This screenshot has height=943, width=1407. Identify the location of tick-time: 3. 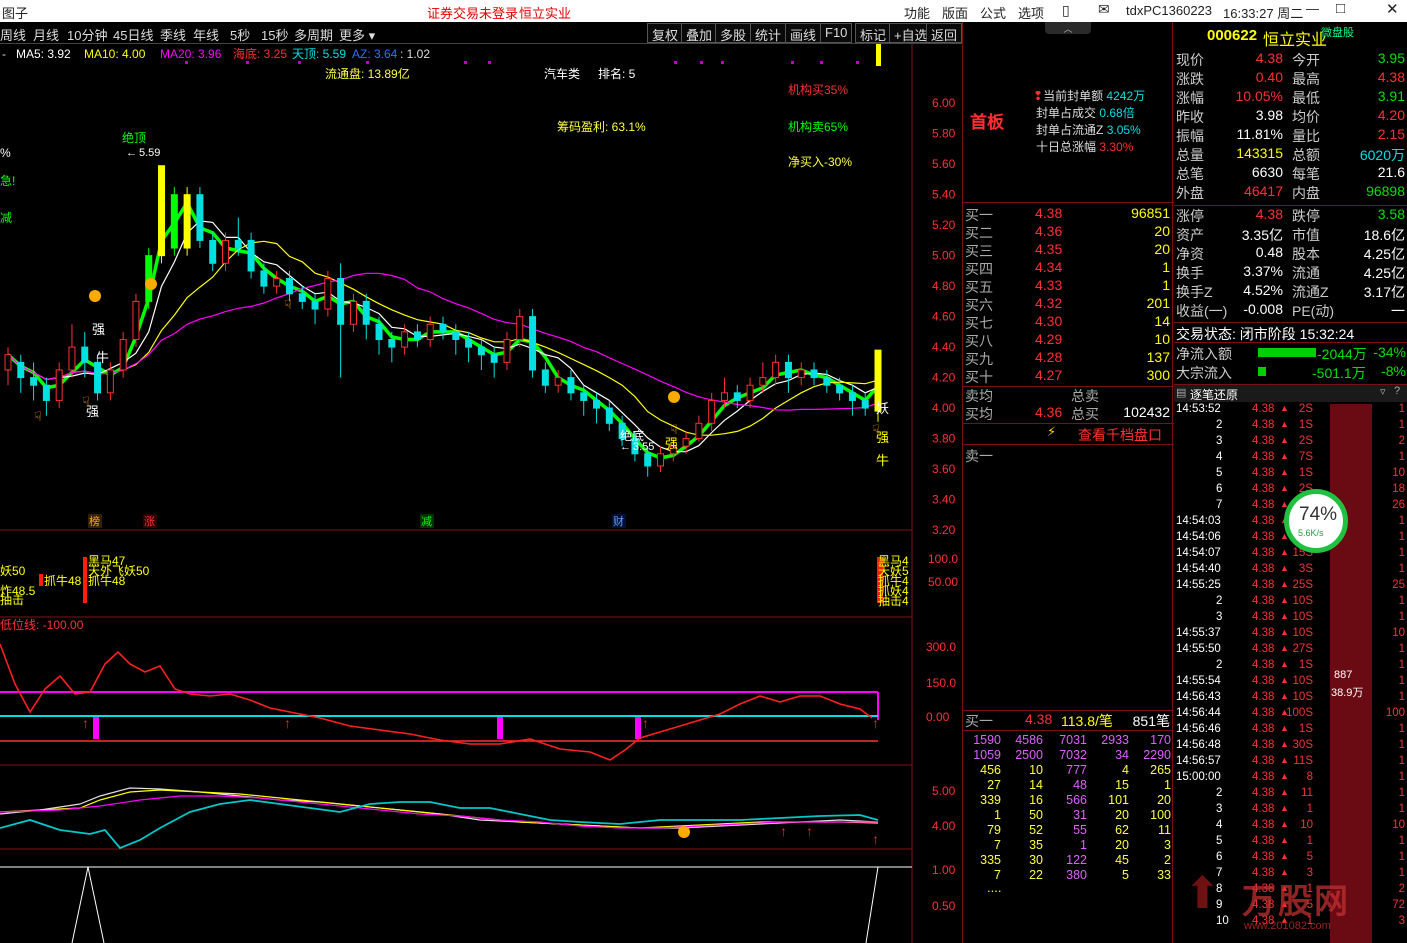
(1219, 441).